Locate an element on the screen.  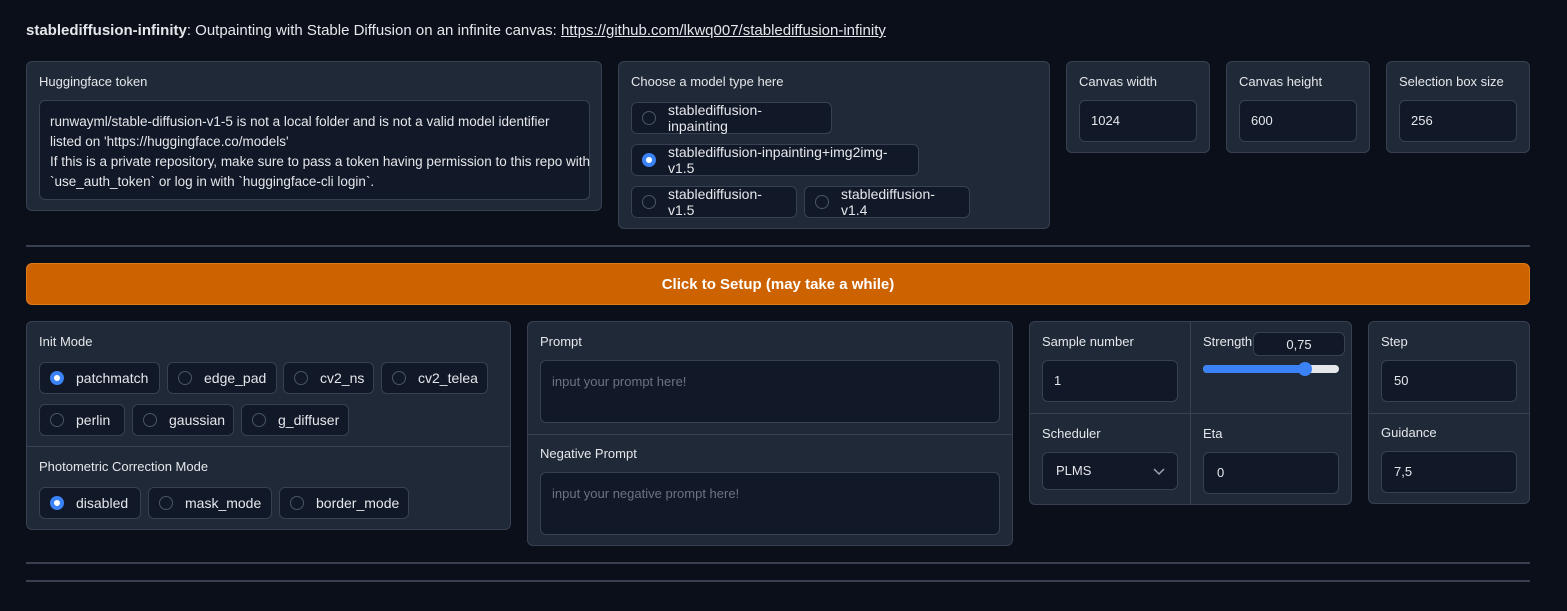
model-option-inpainting-img2img: stablediffusion-inpainting+img2img-v1.5 is located at coordinates (775, 160).